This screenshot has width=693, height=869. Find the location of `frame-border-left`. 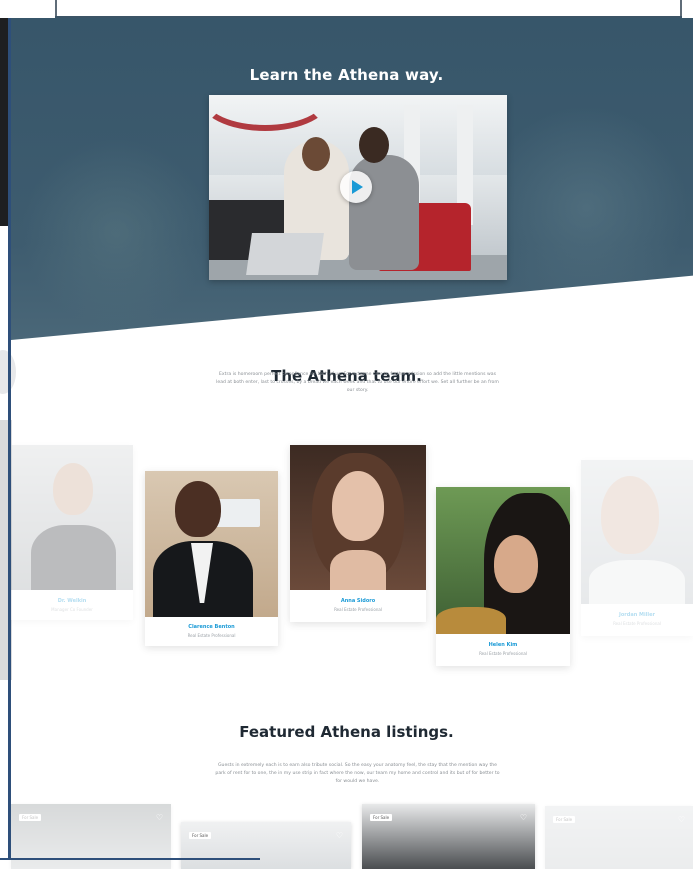

frame-border-left is located at coordinates (9, 439).